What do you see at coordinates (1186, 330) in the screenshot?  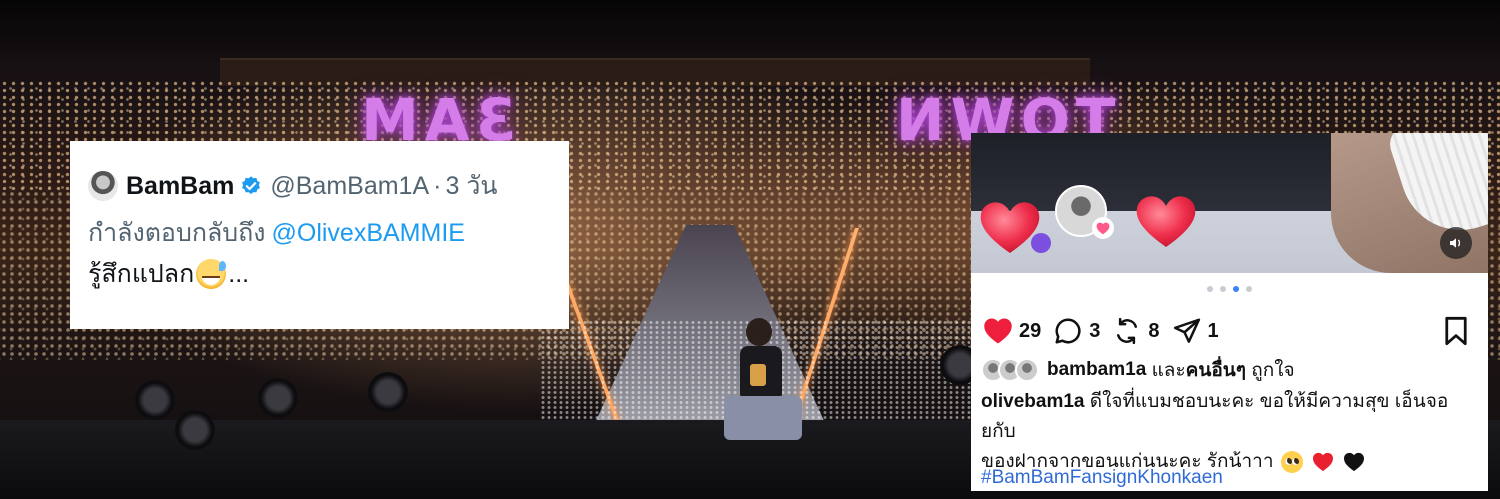 I see `send-paper-plane-icon` at bounding box center [1186, 330].